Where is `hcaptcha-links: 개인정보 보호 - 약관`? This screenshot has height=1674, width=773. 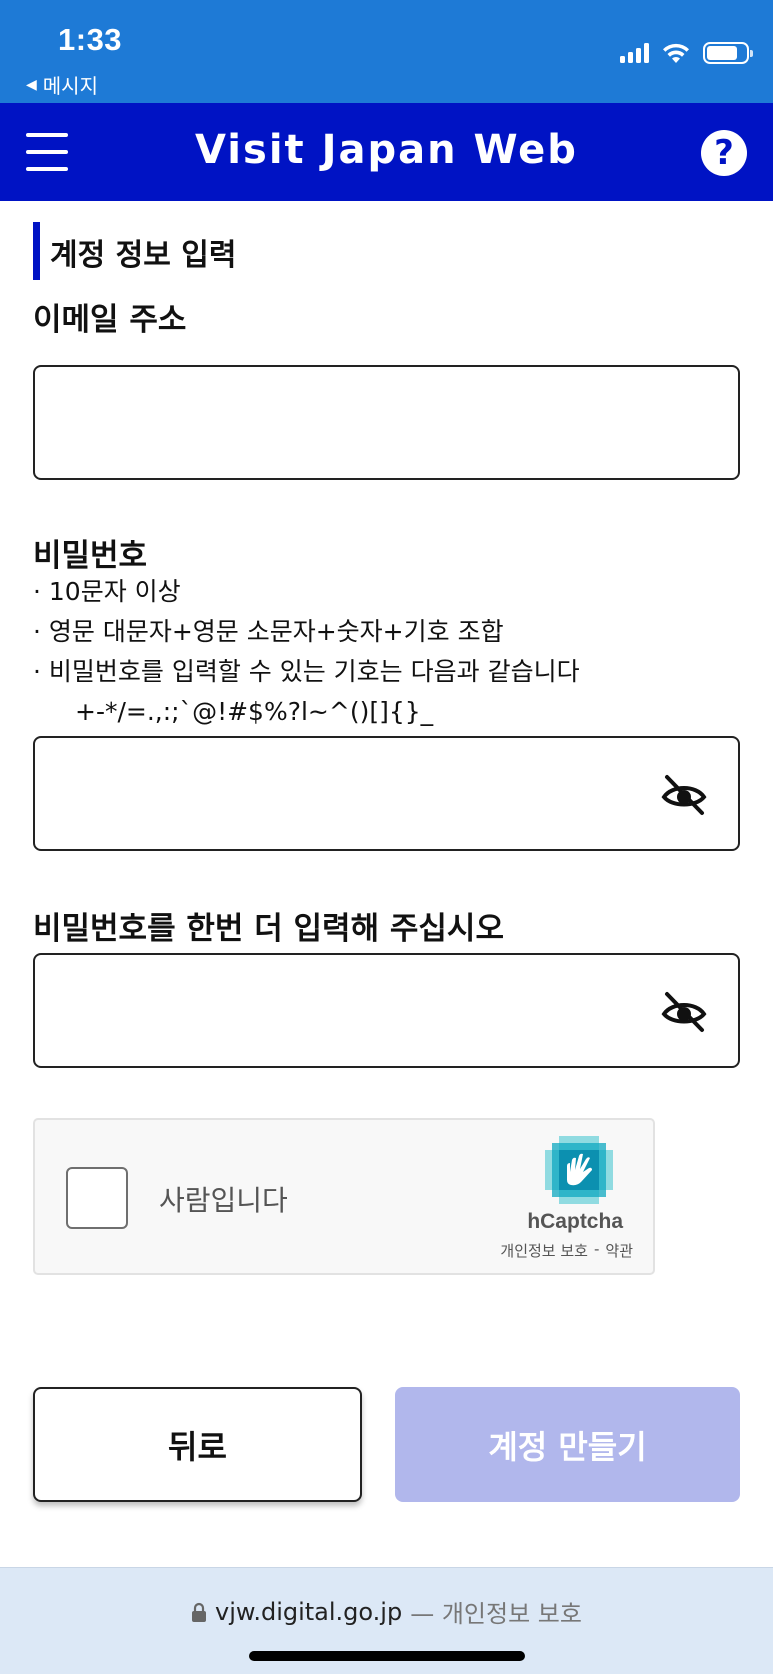
hcaptcha-links: 개인정보 보호 - 약관 is located at coordinates (566, 1250).